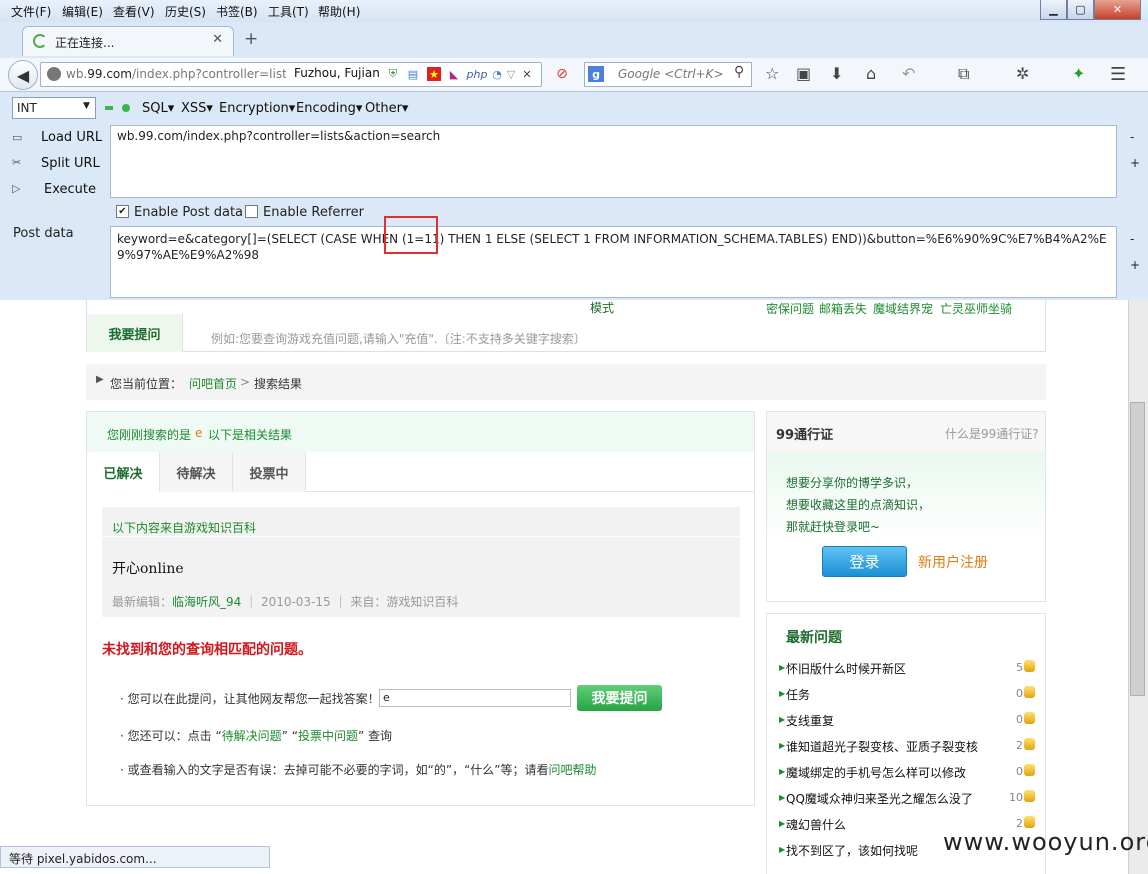 This screenshot has width=1148, height=874. What do you see at coordinates (562, 74) in the screenshot?
I see `blocker-icon: ⊘` at bounding box center [562, 74].